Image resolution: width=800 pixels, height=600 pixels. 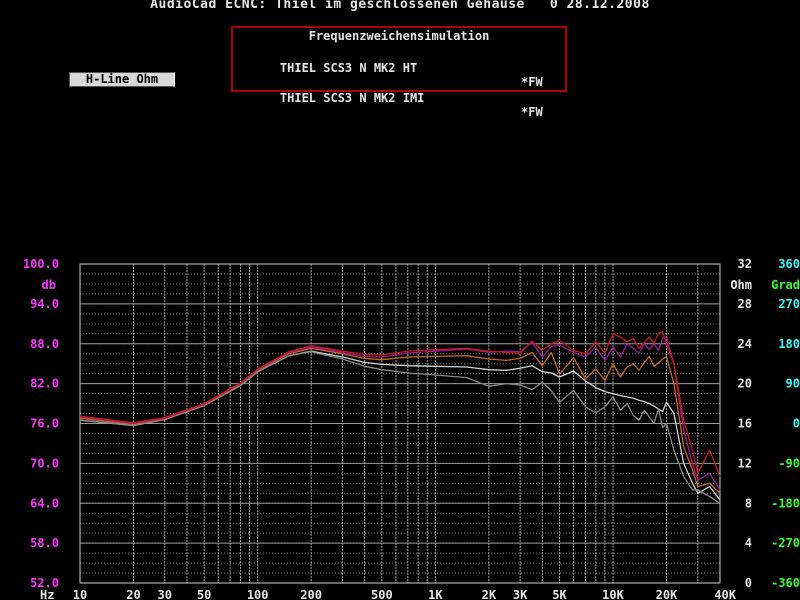 What do you see at coordinates (382, 594) in the screenshot?
I see `x-tick-label: 500` at bounding box center [382, 594].